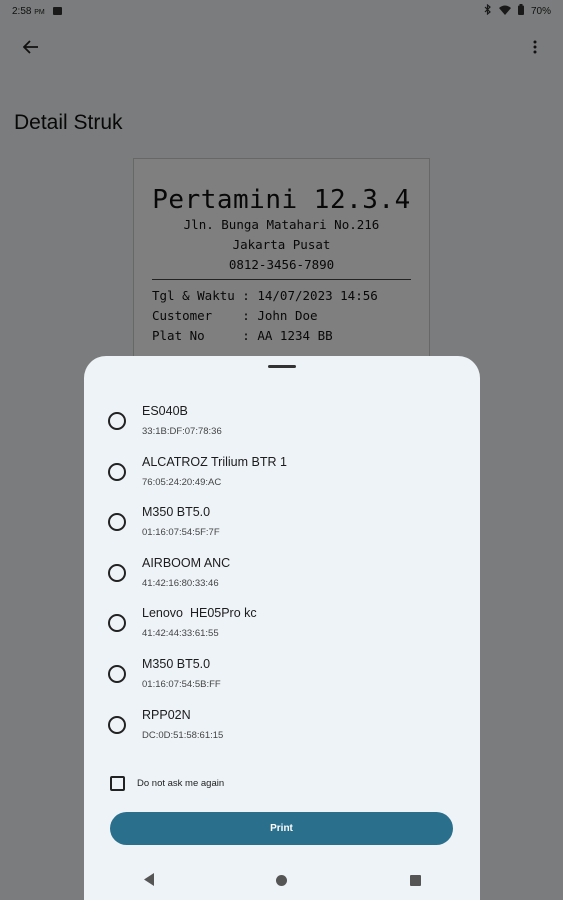 This screenshot has height=900, width=563. What do you see at coordinates (180, 634) in the screenshot?
I see `device-mac: 41:42:44:33:61:55` at bounding box center [180, 634].